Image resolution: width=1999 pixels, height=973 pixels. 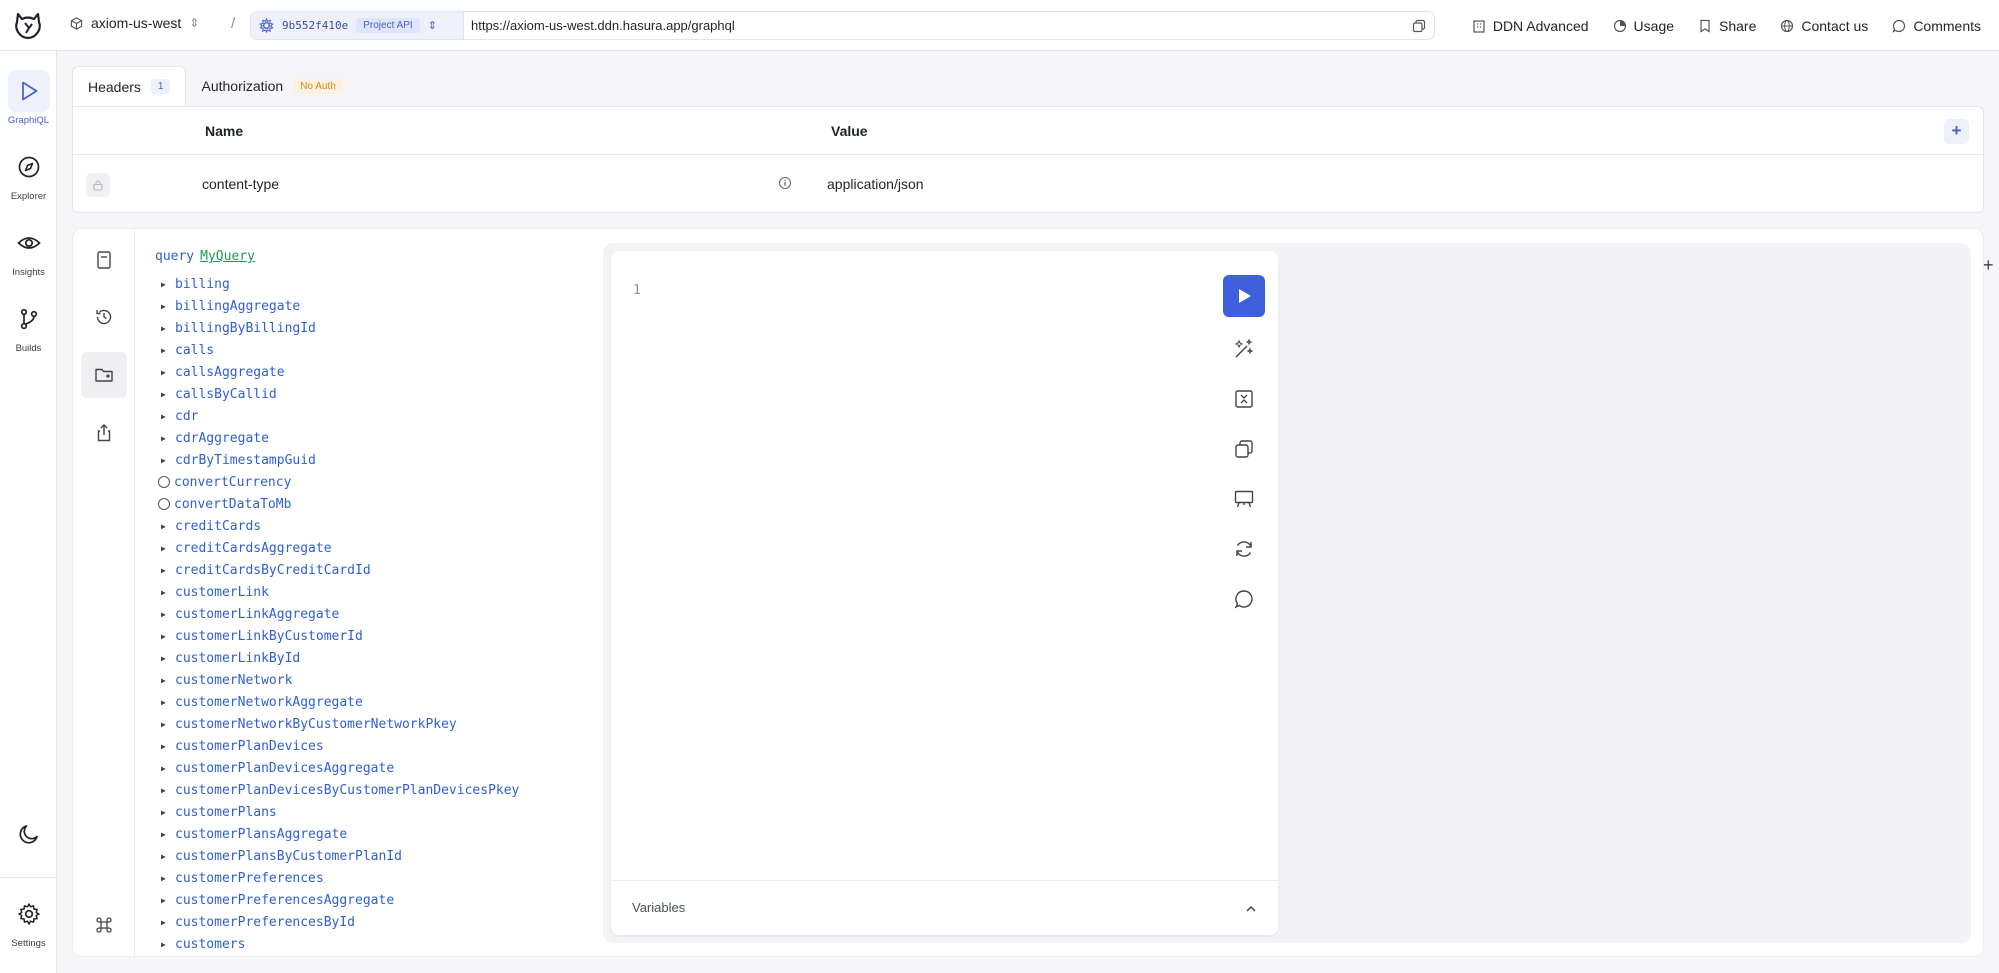 What do you see at coordinates (400, 570) in the screenshot?
I see `explorer-field: ▶ creditCardsByCreditCardId` at bounding box center [400, 570].